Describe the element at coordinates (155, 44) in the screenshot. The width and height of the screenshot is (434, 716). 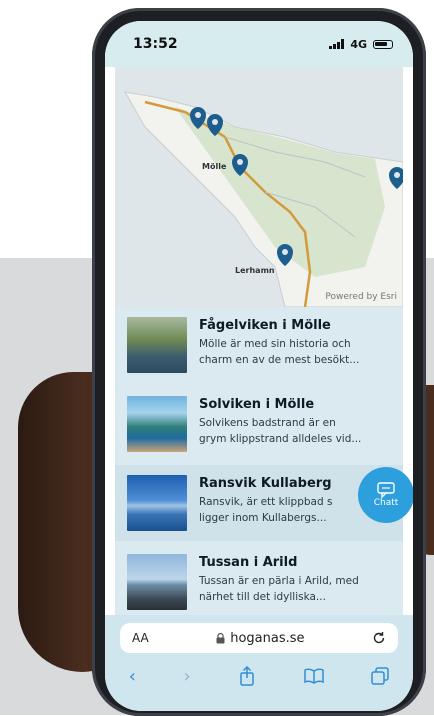
I see `status-time: 13:52` at that location.